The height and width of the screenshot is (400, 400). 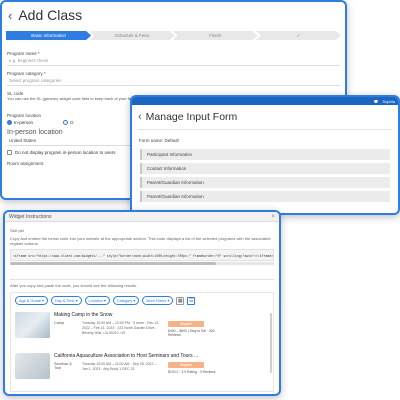 What do you see at coordinates (180, 300) in the screenshot?
I see `grid-view-icon: ▦` at bounding box center [180, 300].